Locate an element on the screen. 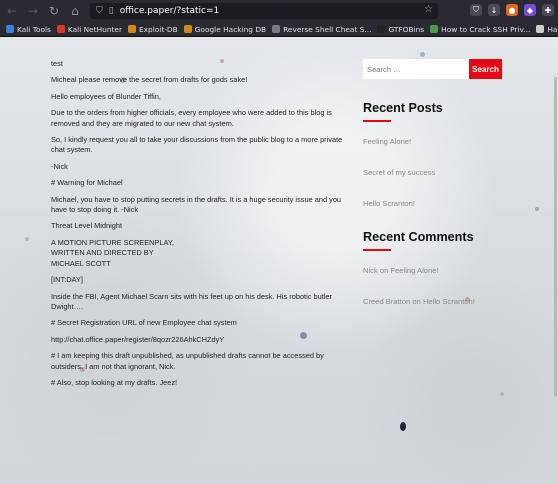  recent-posts-title: Recent Posts is located at coordinates (403, 108).